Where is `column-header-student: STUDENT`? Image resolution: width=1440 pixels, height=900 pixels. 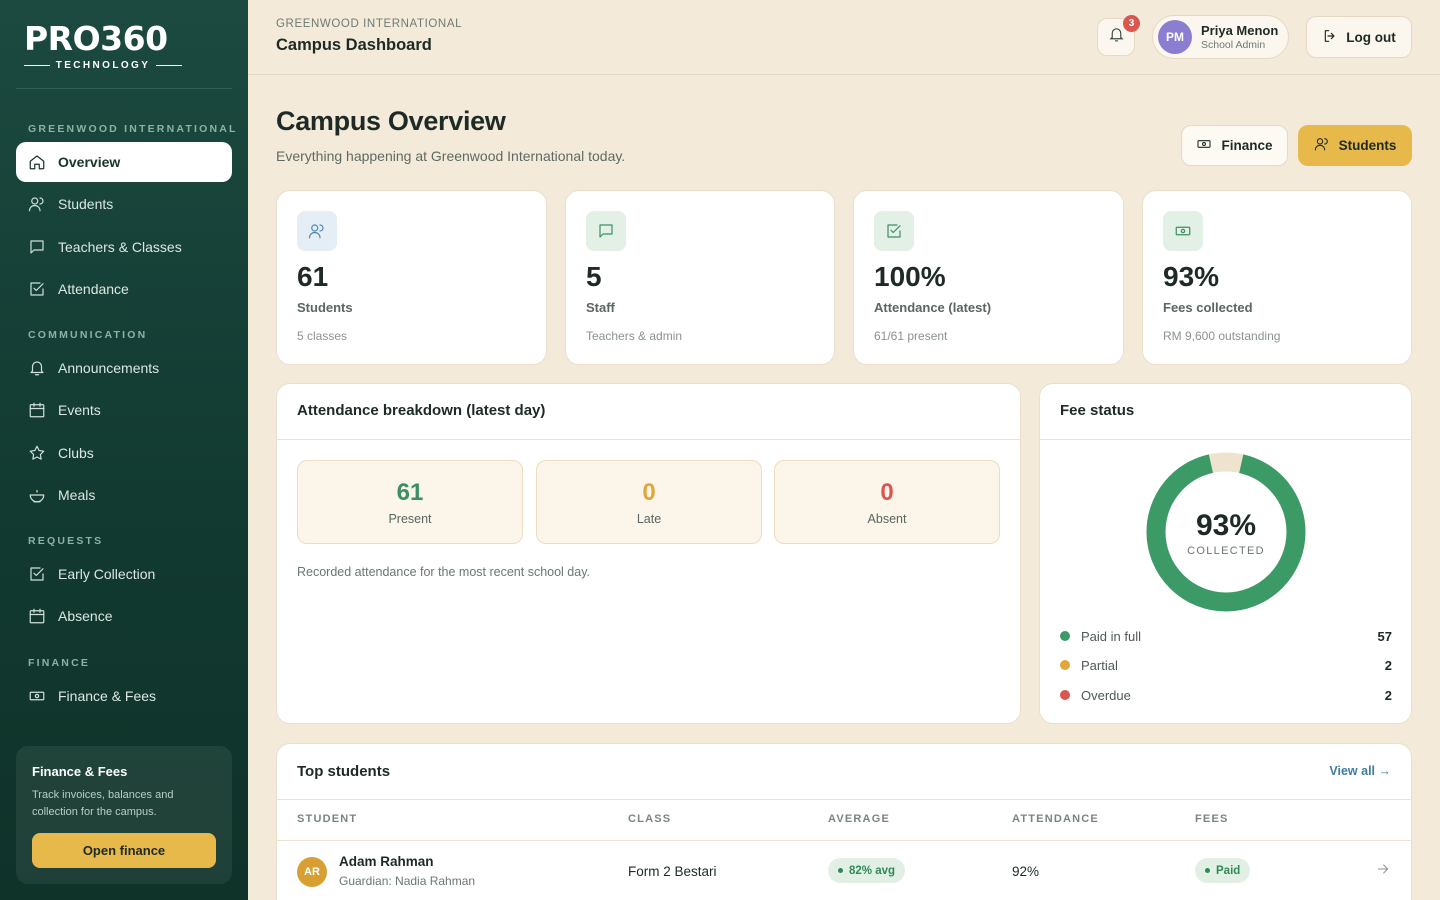 column-header-student: STUDENT is located at coordinates (327, 819).